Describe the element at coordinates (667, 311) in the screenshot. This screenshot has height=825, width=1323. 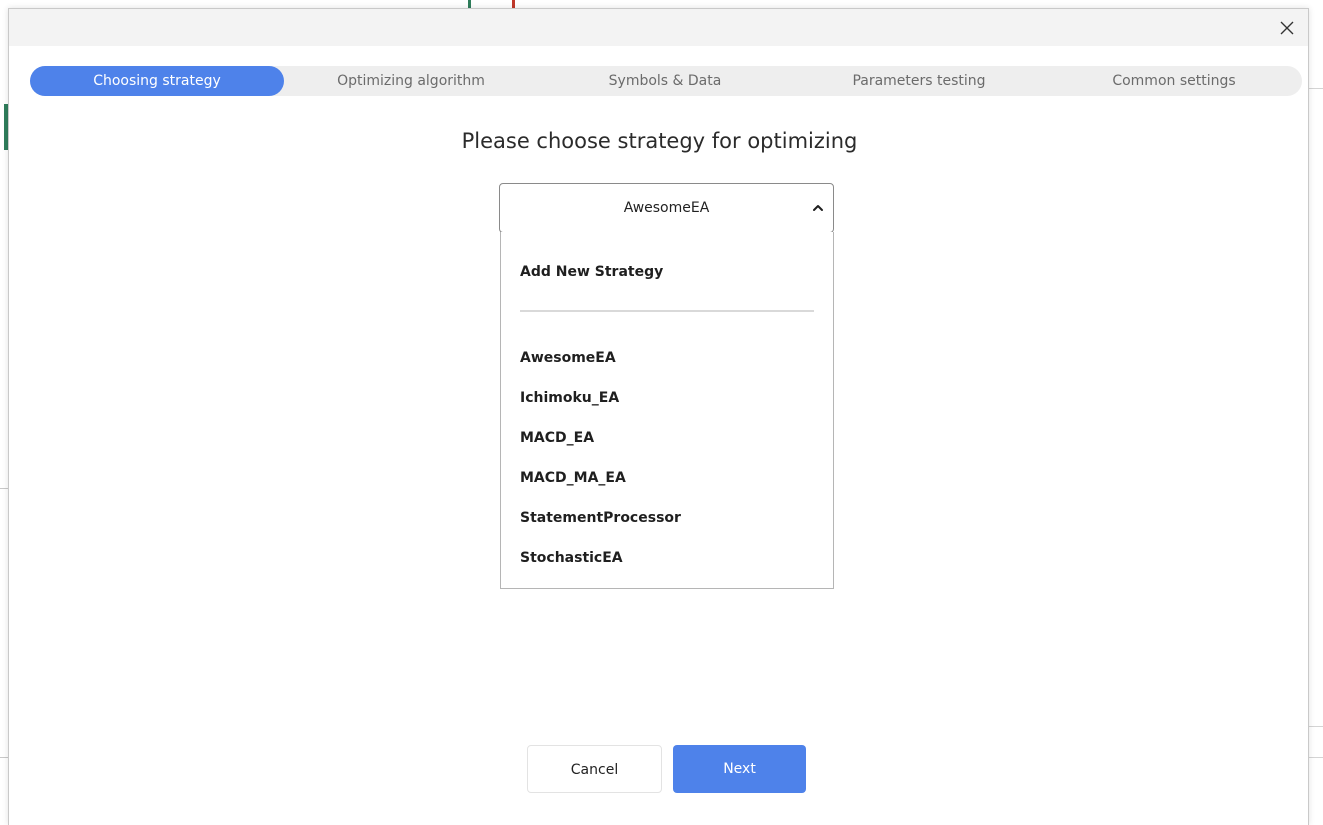
I see `dropdown-divider` at that location.